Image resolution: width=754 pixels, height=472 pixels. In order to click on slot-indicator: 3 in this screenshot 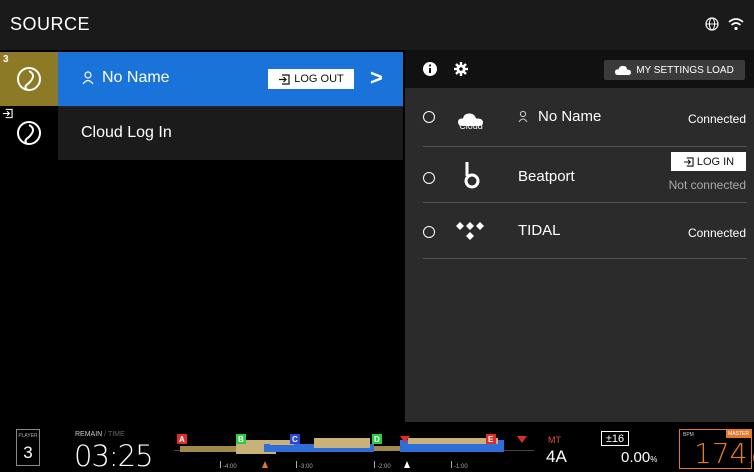, I will do `click(29, 79)`.